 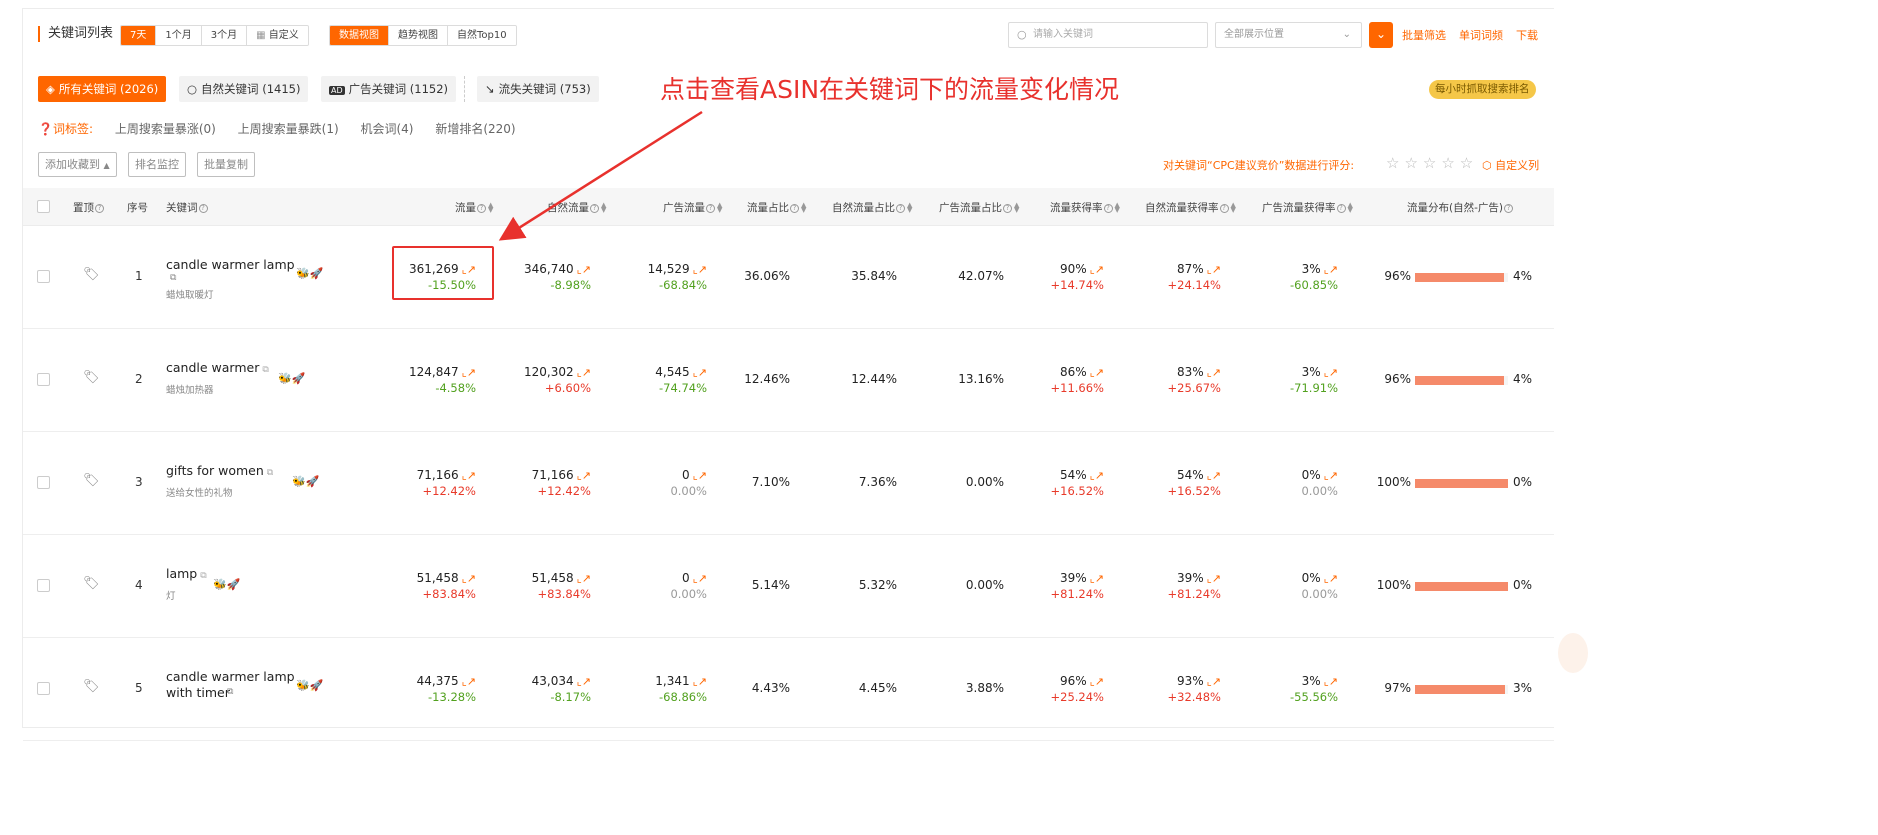 I want to click on floating-helper, so click(x=1573, y=653).